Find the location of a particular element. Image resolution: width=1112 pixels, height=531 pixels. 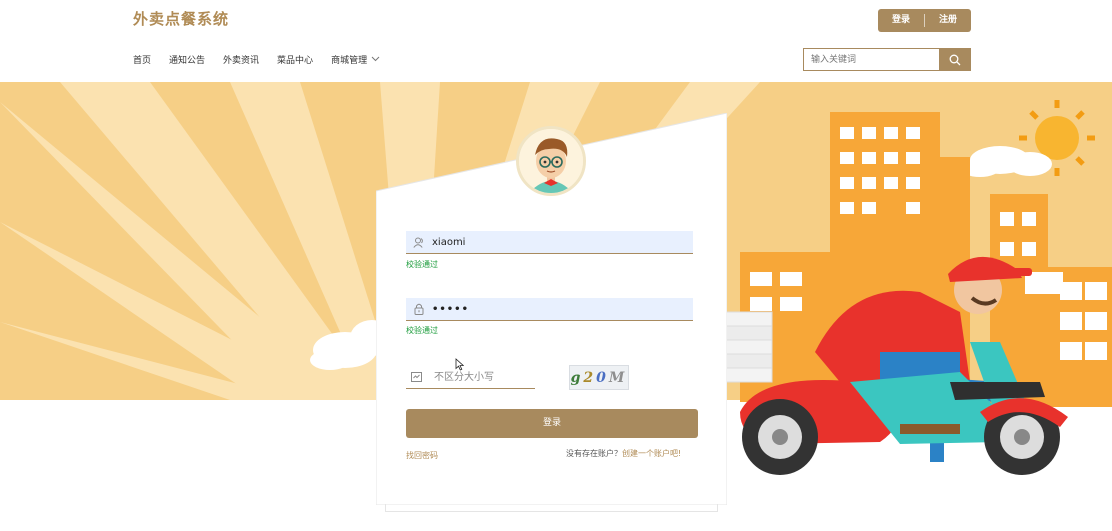

password-field is located at coordinates (549, 309).